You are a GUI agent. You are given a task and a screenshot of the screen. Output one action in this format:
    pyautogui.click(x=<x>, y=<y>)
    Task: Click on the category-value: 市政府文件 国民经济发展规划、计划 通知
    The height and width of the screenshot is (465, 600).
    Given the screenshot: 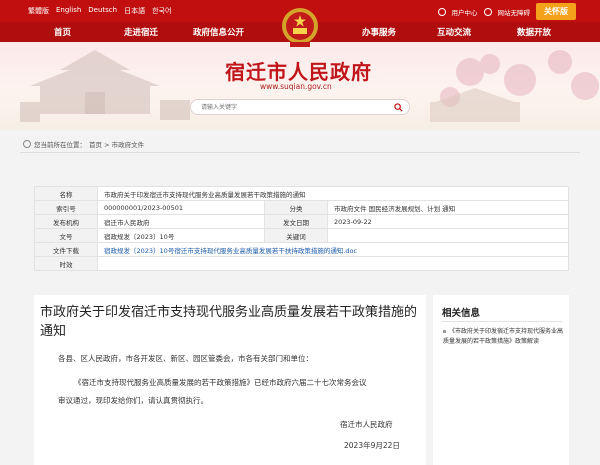 What is the action you would take?
    pyautogui.click(x=448, y=207)
    